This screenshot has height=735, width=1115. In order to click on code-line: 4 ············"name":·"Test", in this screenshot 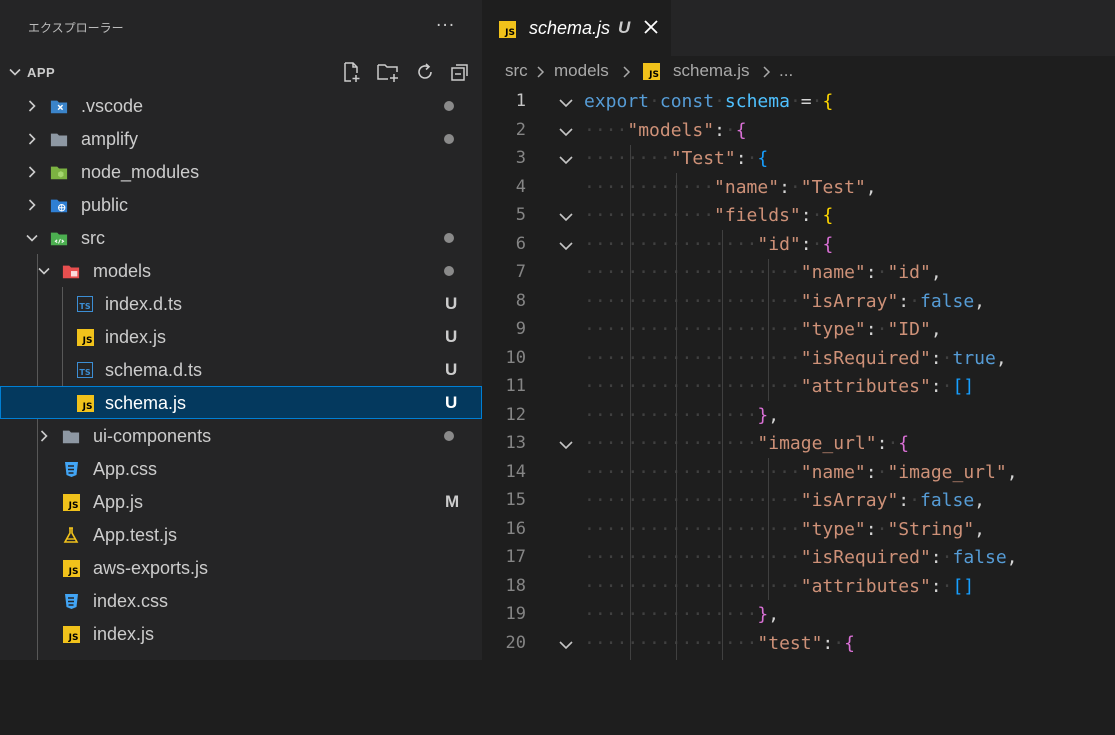, I will do `click(798, 188)`.